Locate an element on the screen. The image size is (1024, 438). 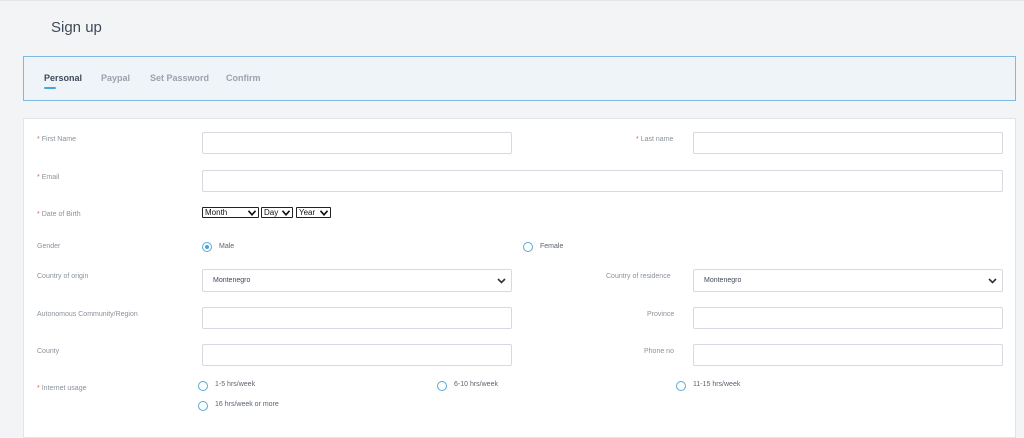
country-origin-value: Montenegro is located at coordinates (232, 280).